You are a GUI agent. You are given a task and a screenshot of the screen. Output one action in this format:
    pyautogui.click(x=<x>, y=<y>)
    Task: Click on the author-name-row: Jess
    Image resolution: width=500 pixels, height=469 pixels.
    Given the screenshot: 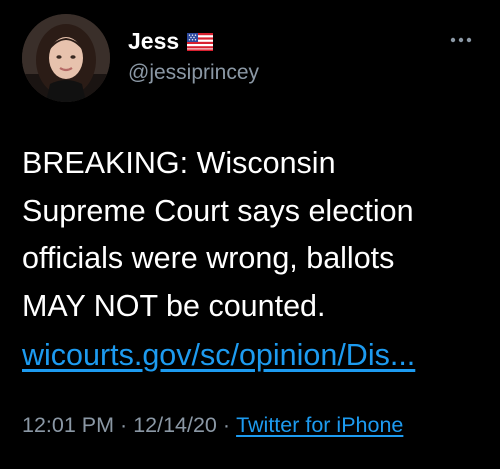 What is the action you would take?
    pyautogui.click(x=171, y=41)
    